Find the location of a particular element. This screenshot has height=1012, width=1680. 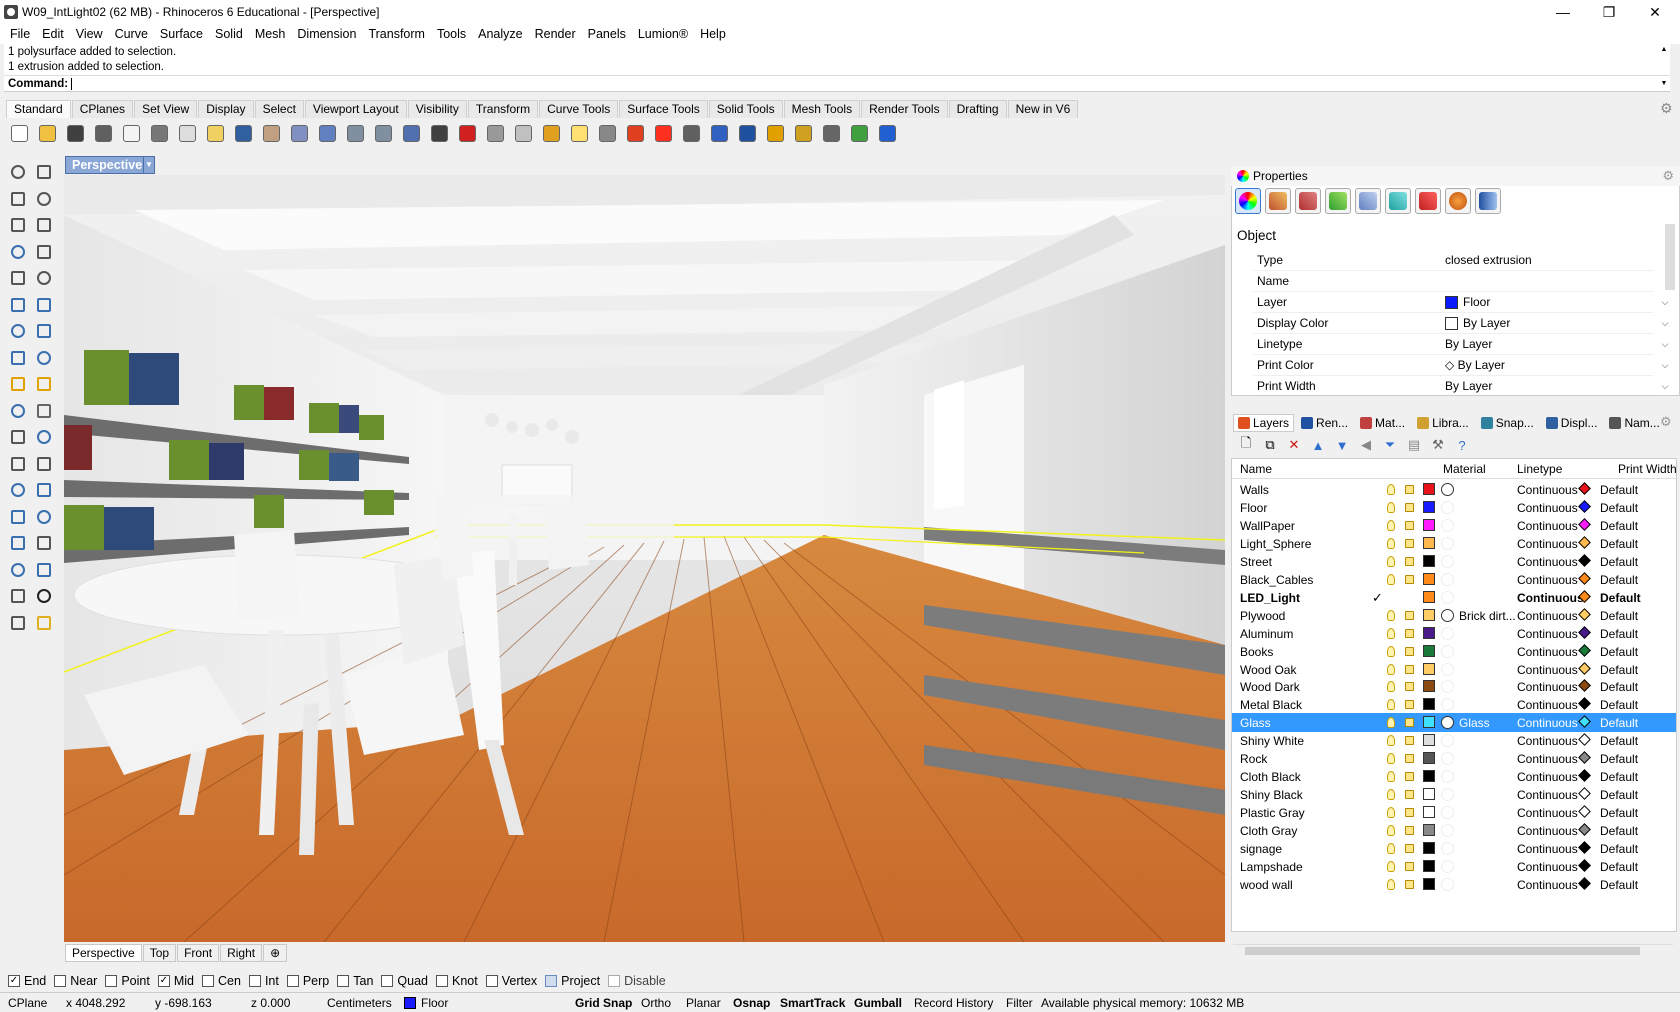

scroll-up-icon: ▲ is located at coordinates (1664, 49).